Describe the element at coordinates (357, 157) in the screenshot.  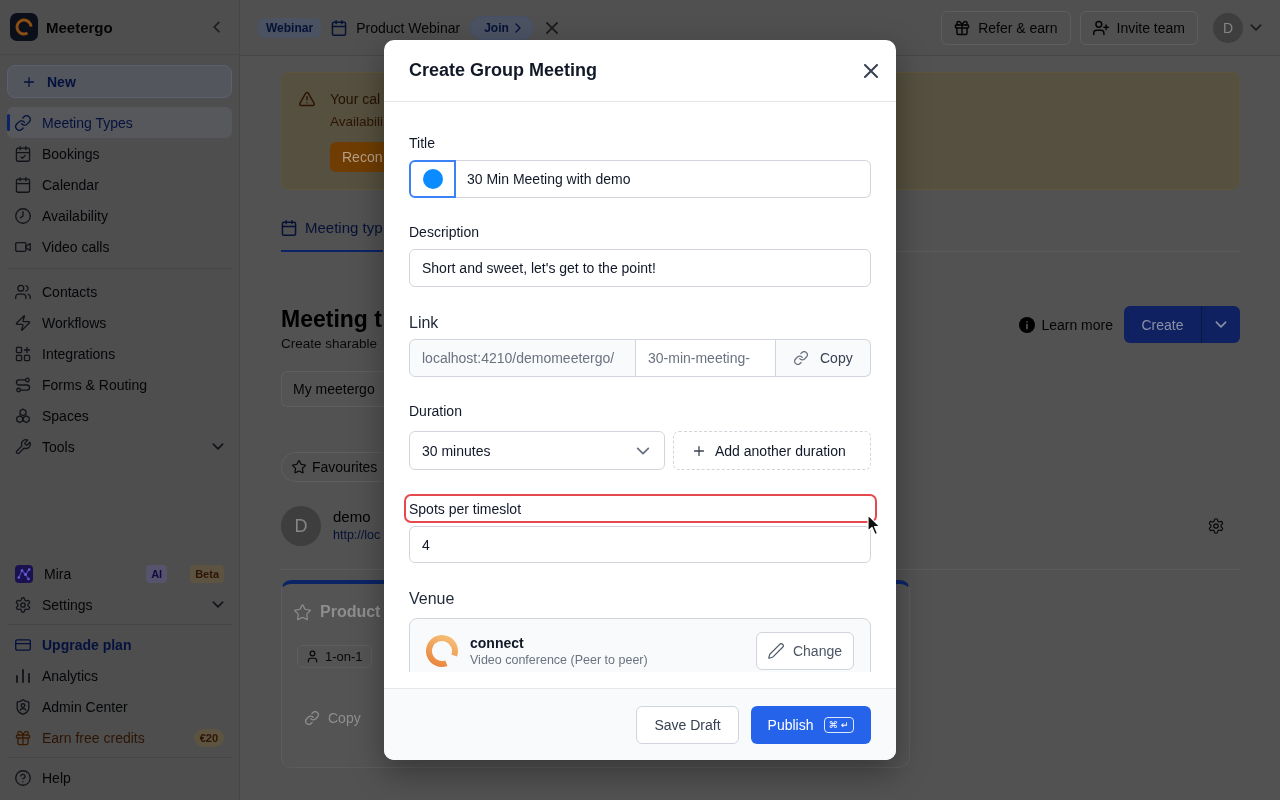
I see `reconnect-button: Recon` at that location.